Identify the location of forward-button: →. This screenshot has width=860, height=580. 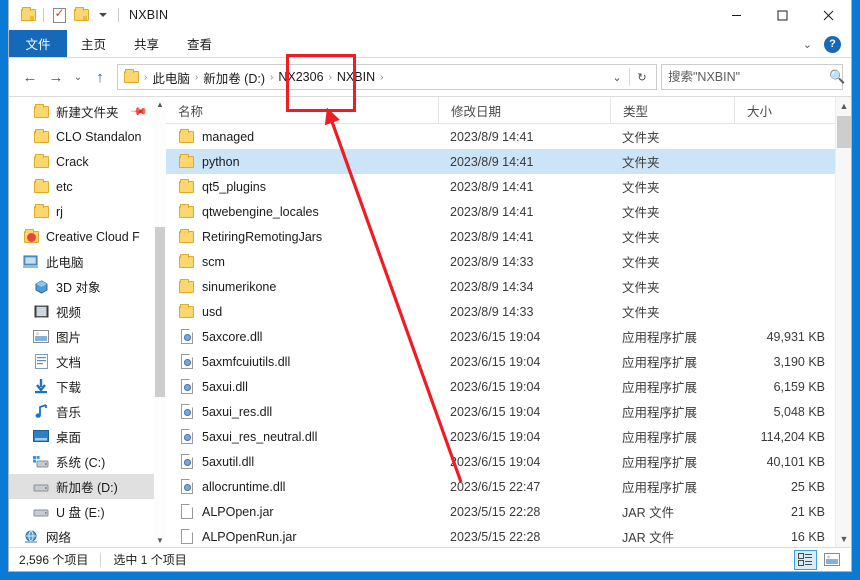
(56, 77).